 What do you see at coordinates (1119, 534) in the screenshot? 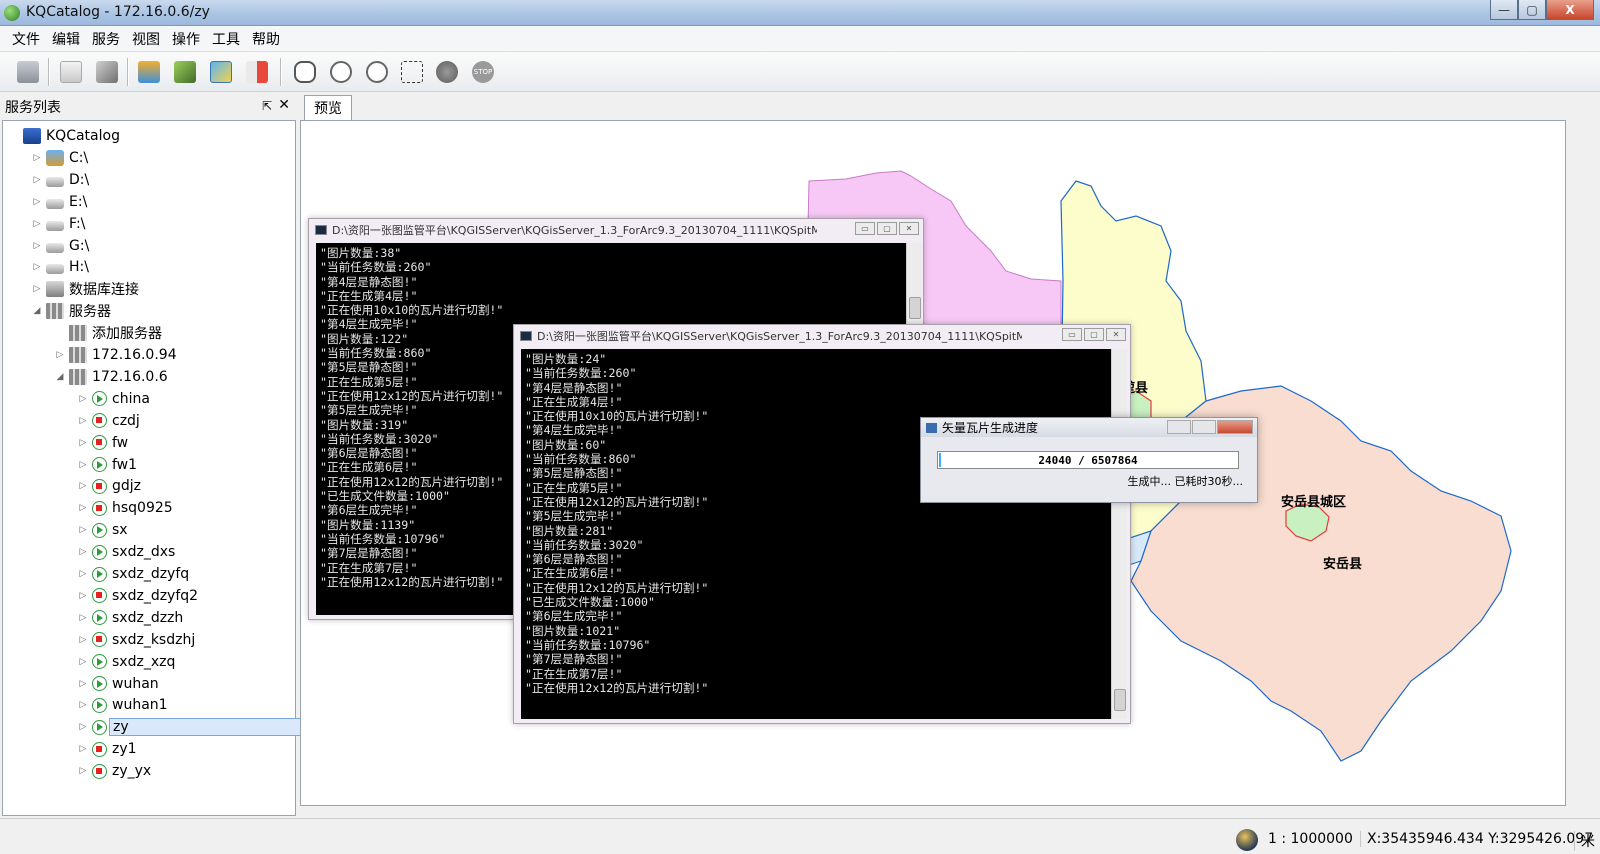
I see `console-scrollbar` at bounding box center [1119, 534].